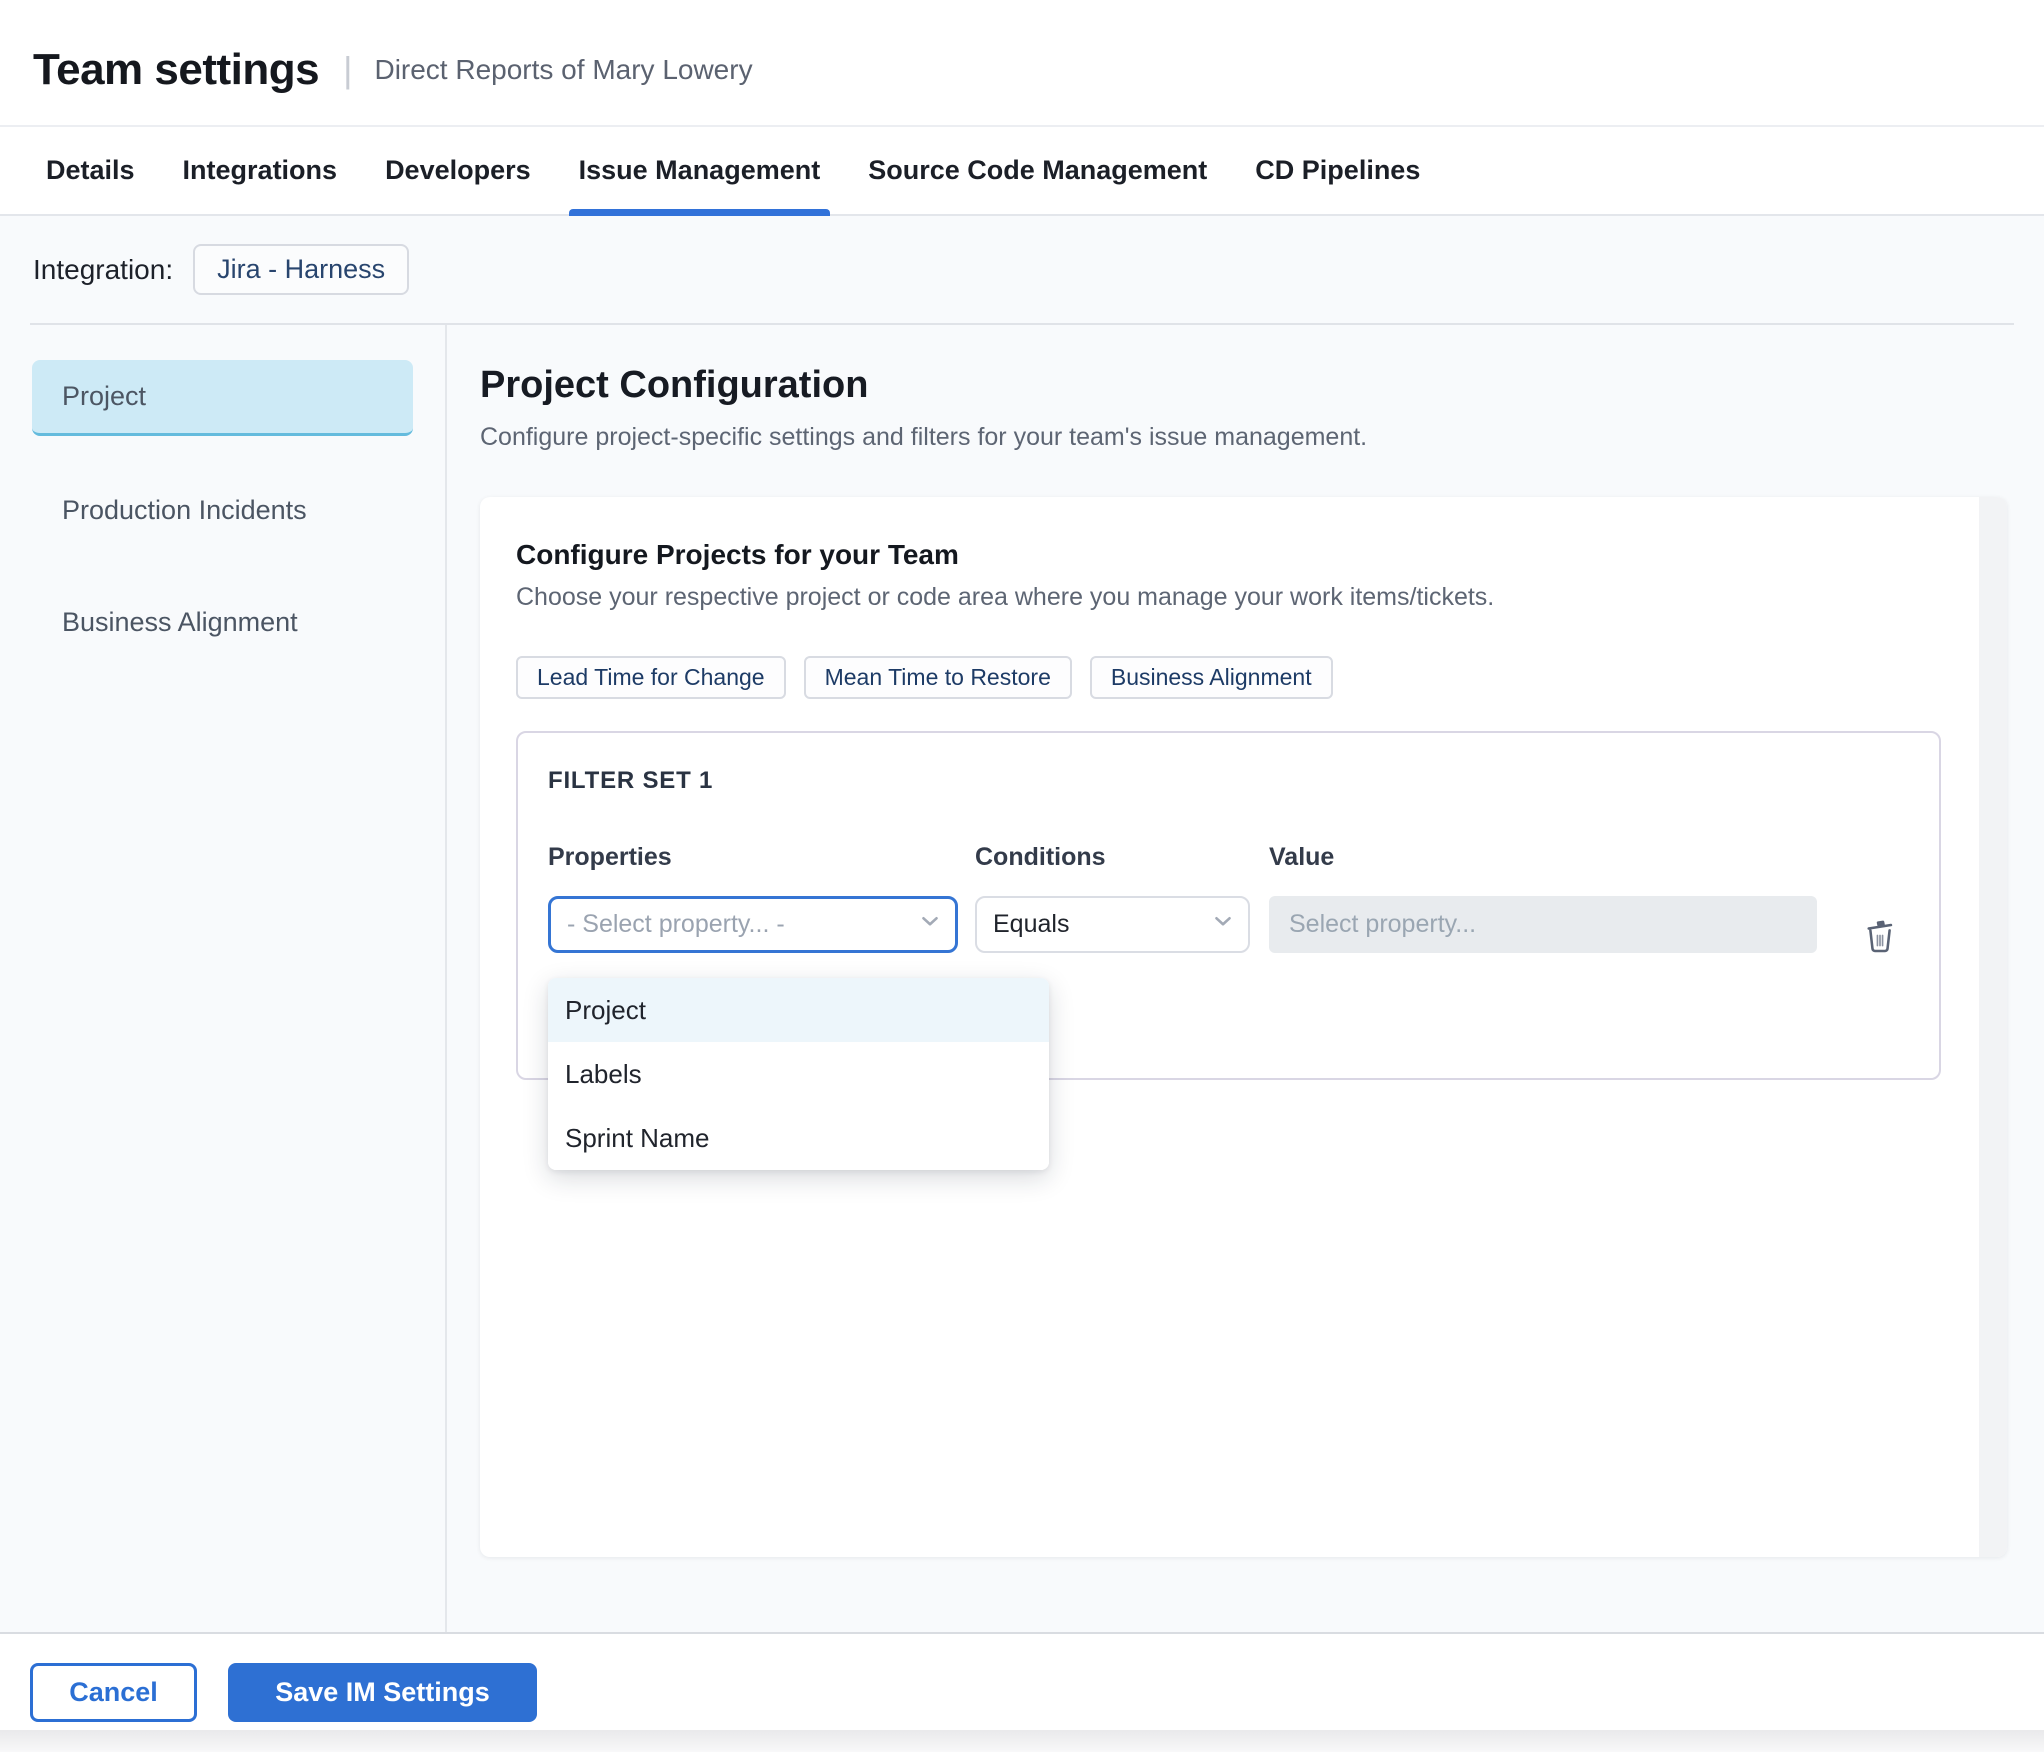 Image resolution: width=2044 pixels, height=1752 pixels. I want to click on filter-set-title: FILTER SET 1, so click(631, 780).